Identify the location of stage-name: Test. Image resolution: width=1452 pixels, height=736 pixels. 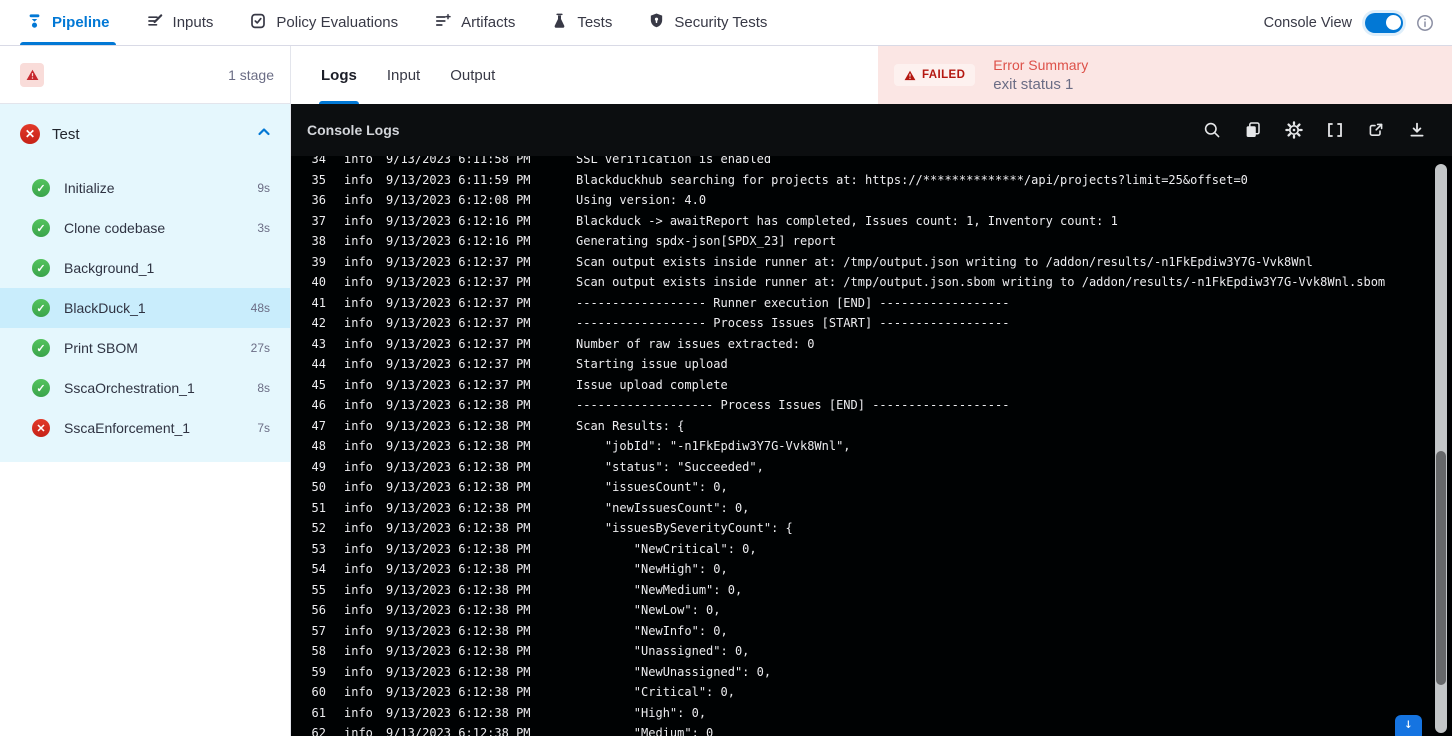
(66, 134).